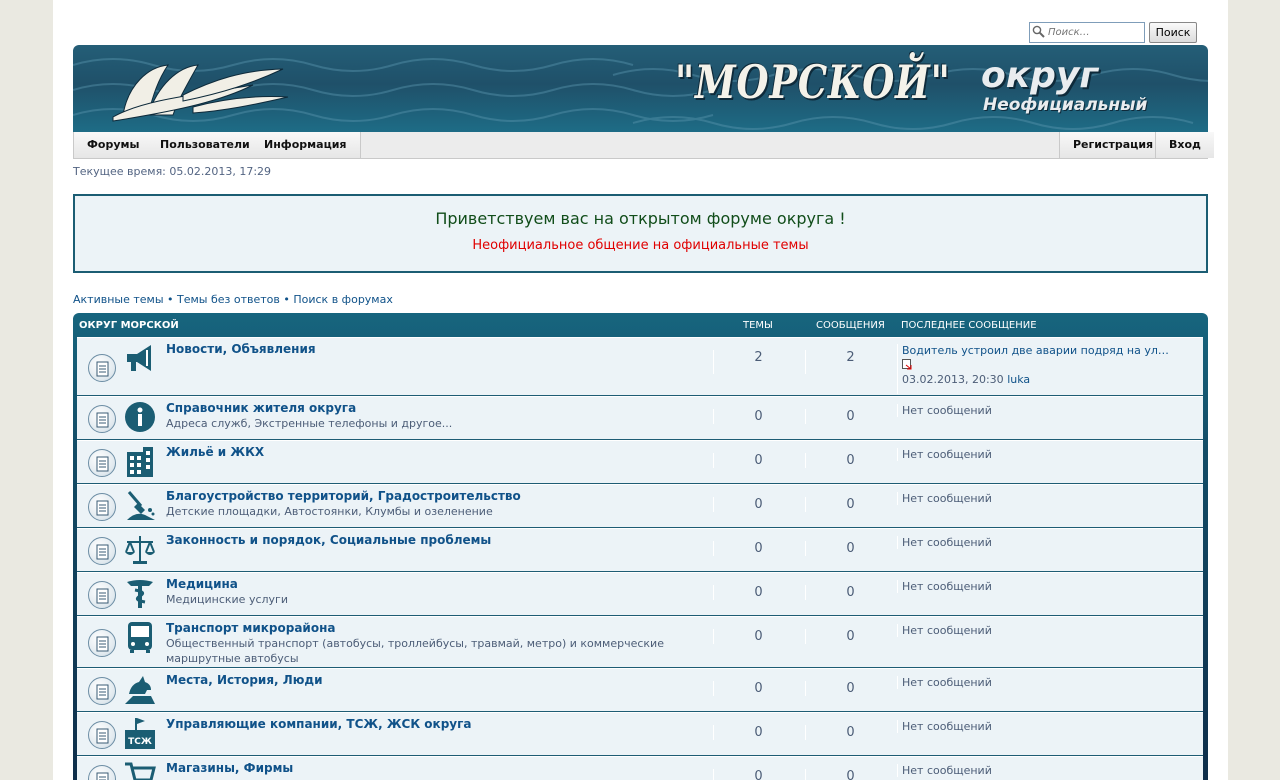  Describe the element at coordinates (640, 690) in the screenshot. I see `forum-row: Места, История, Люди 0 0 Нет сообщений` at that location.